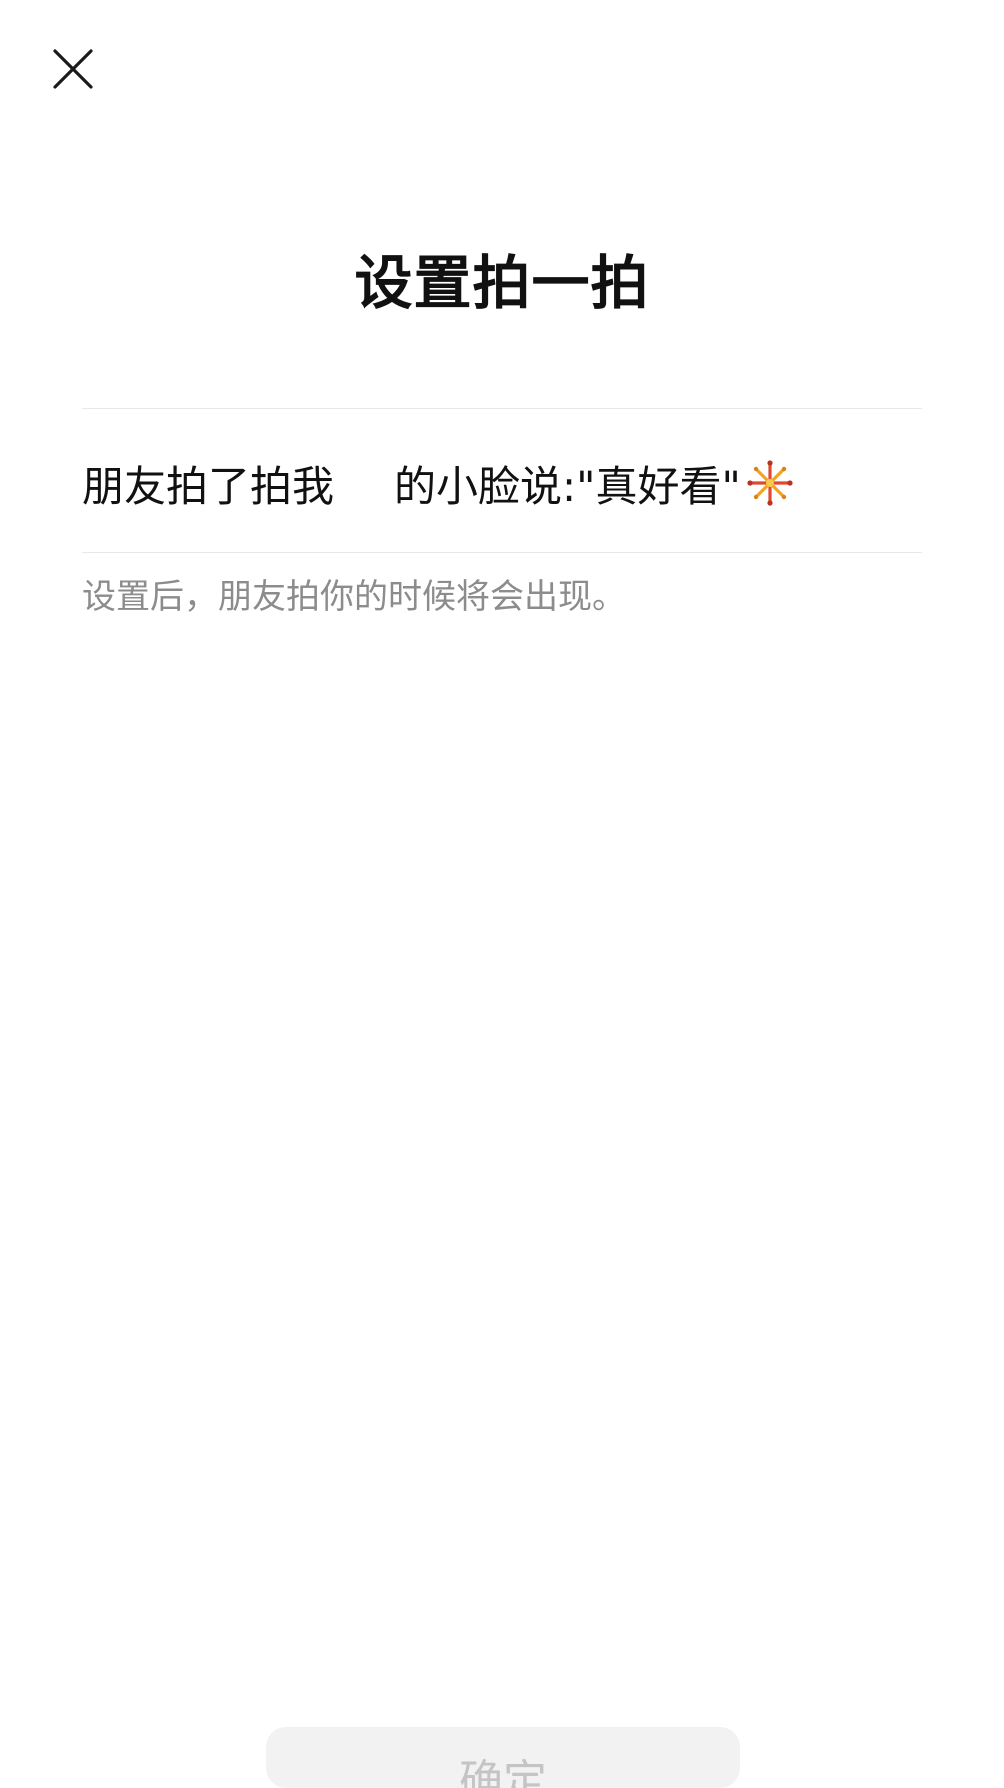  I want to click on pat-suffix-text: 的小脸说:"真好看", so click(567, 483).